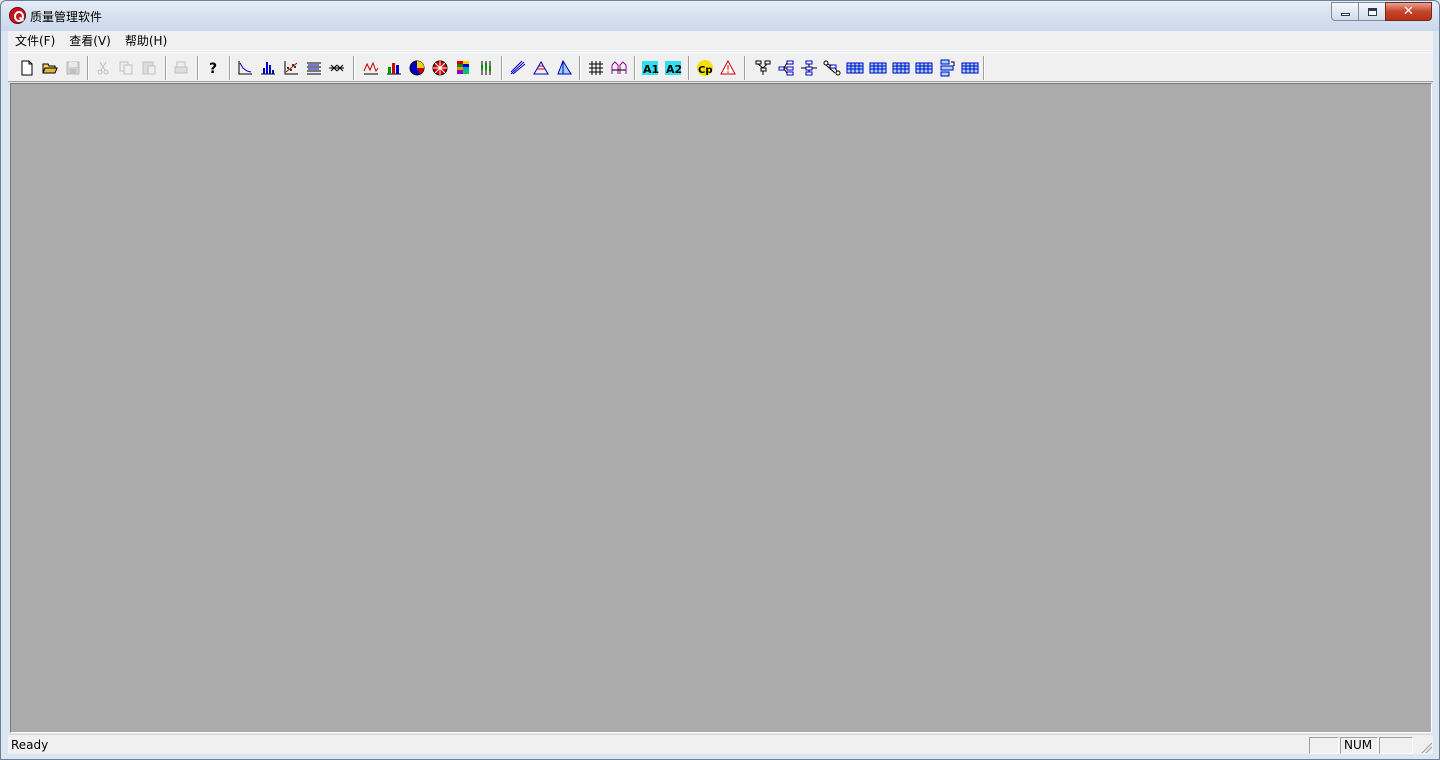 This screenshot has width=1440, height=760. I want to click on tree-diagram-icon, so click(762, 67).